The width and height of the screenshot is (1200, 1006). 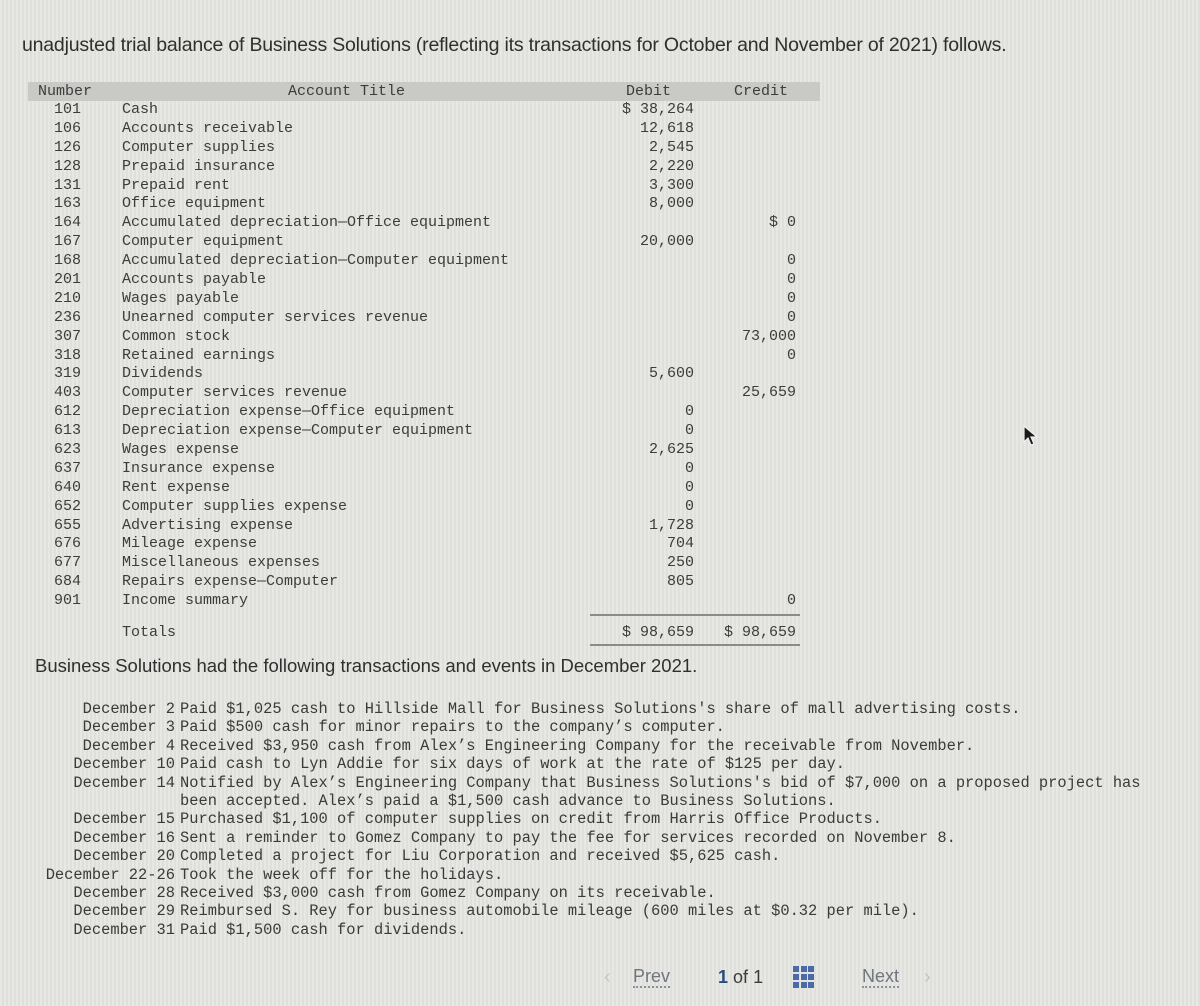 What do you see at coordinates (68, 468) in the screenshot?
I see `account-number: 637` at bounding box center [68, 468].